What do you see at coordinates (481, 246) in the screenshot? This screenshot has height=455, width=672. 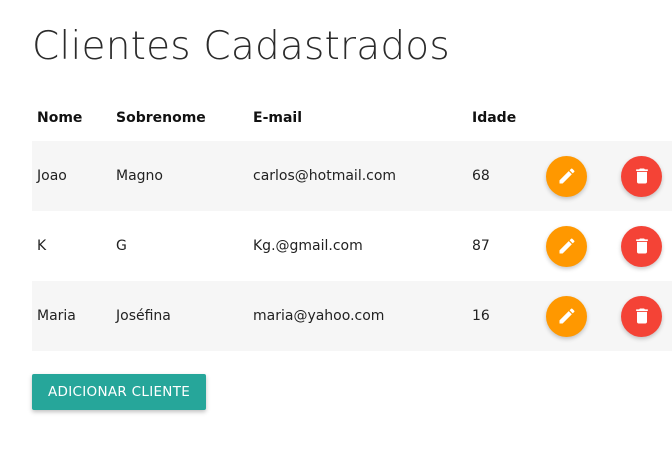 I see `cell-idade: 87` at bounding box center [481, 246].